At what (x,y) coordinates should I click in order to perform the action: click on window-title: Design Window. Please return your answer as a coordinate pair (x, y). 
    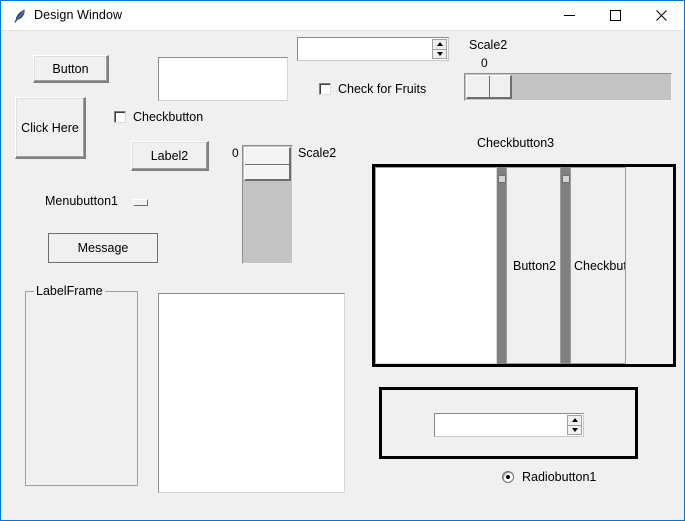
    Looking at the image, I should click on (78, 15).